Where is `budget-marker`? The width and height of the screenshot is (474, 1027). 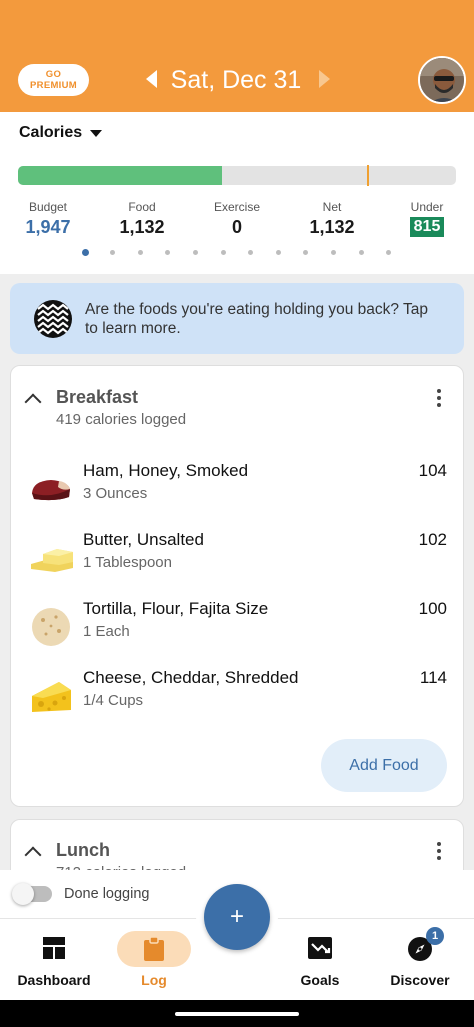
budget-marker is located at coordinates (368, 175).